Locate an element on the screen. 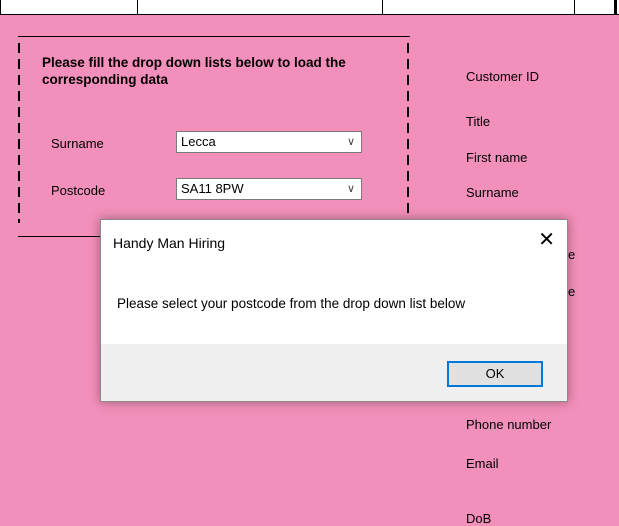 The height and width of the screenshot is (526, 619). title-label: Title is located at coordinates (478, 121).